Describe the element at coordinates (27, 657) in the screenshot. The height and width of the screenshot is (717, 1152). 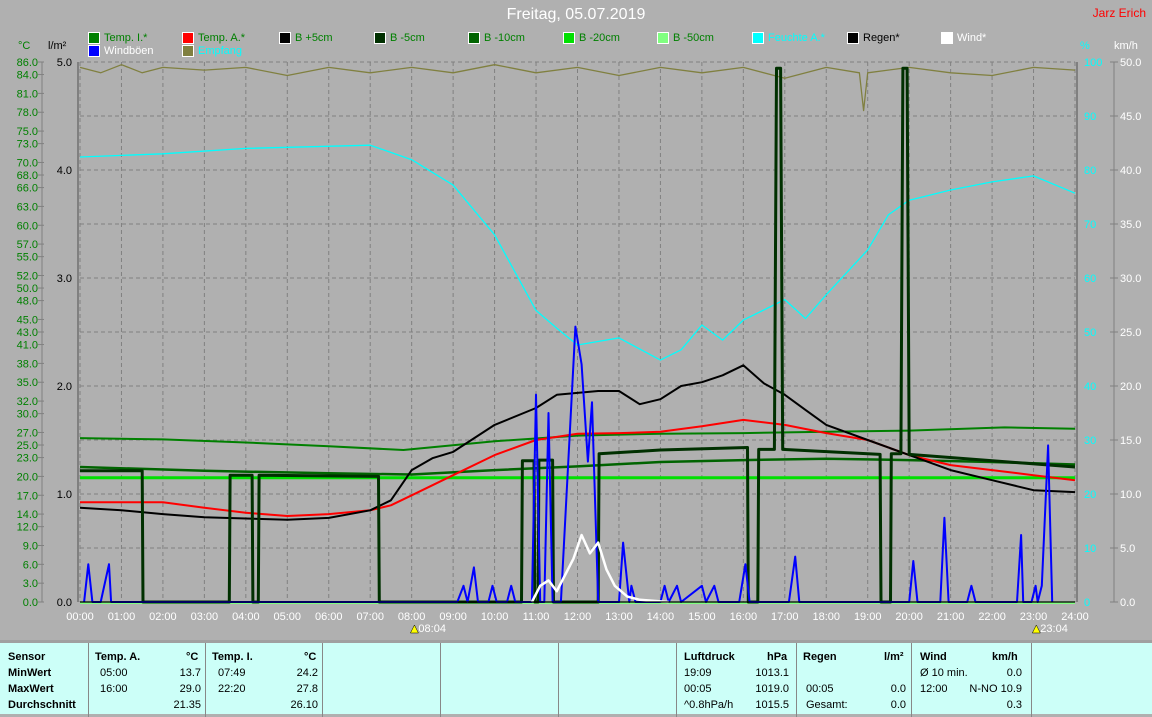
I see `header-sensor: Sensor` at that location.